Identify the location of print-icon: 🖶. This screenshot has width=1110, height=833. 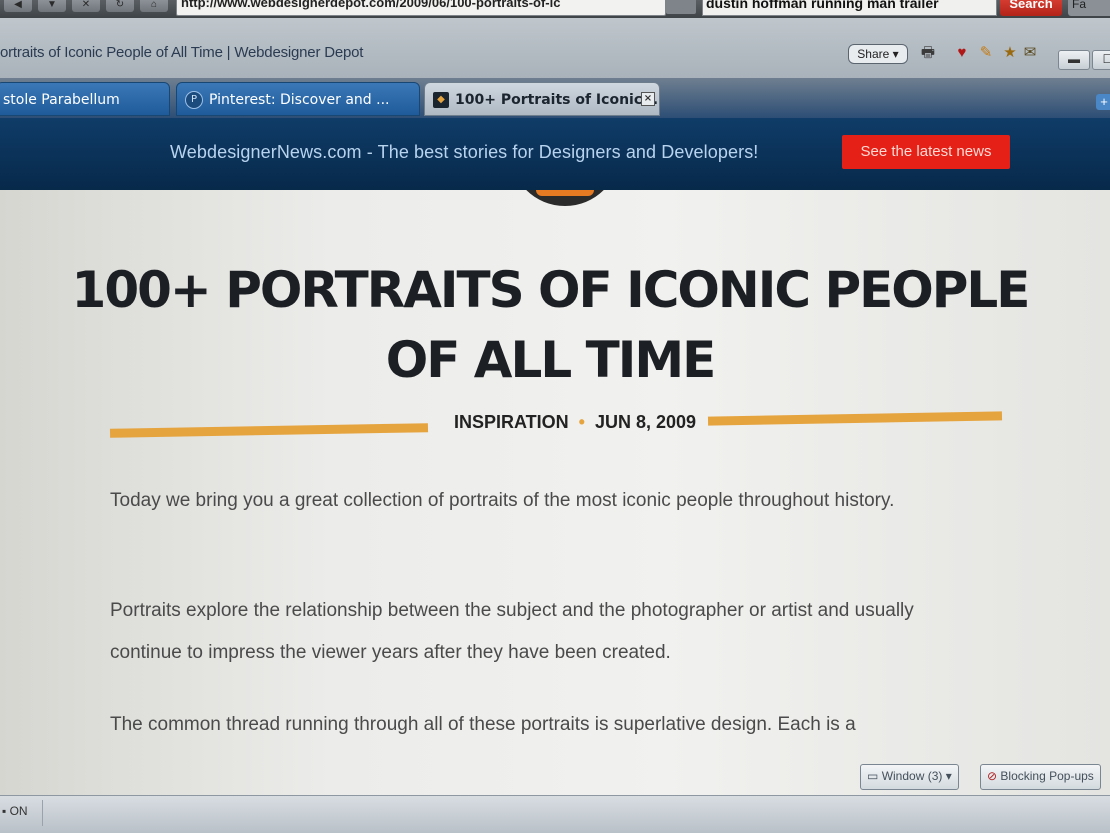
(928, 53).